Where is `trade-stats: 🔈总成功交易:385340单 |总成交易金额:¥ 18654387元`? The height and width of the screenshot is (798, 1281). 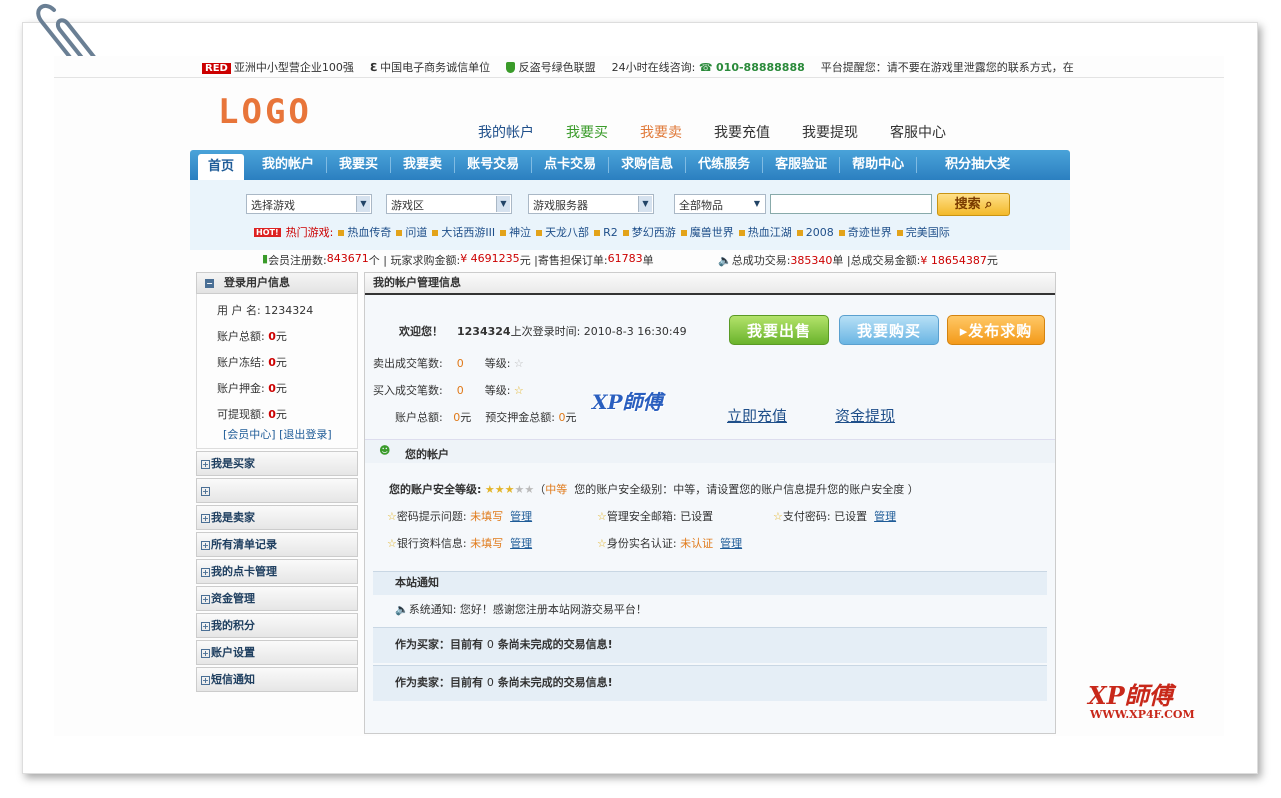 trade-stats: 🔈总成功交易:385340单 |总成交易金额:¥ 18654387元 is located at coordinates (858, 260).